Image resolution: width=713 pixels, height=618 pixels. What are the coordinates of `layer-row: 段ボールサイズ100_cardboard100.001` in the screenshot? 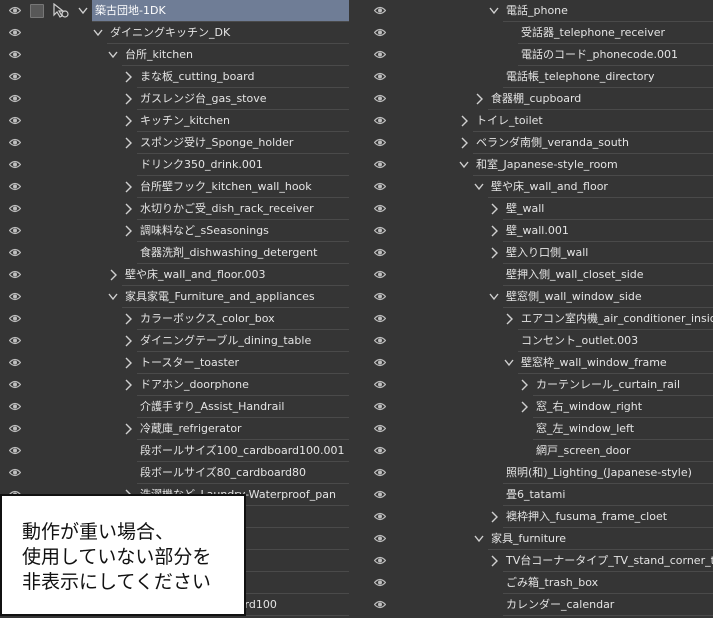 It's located at (174, 451).